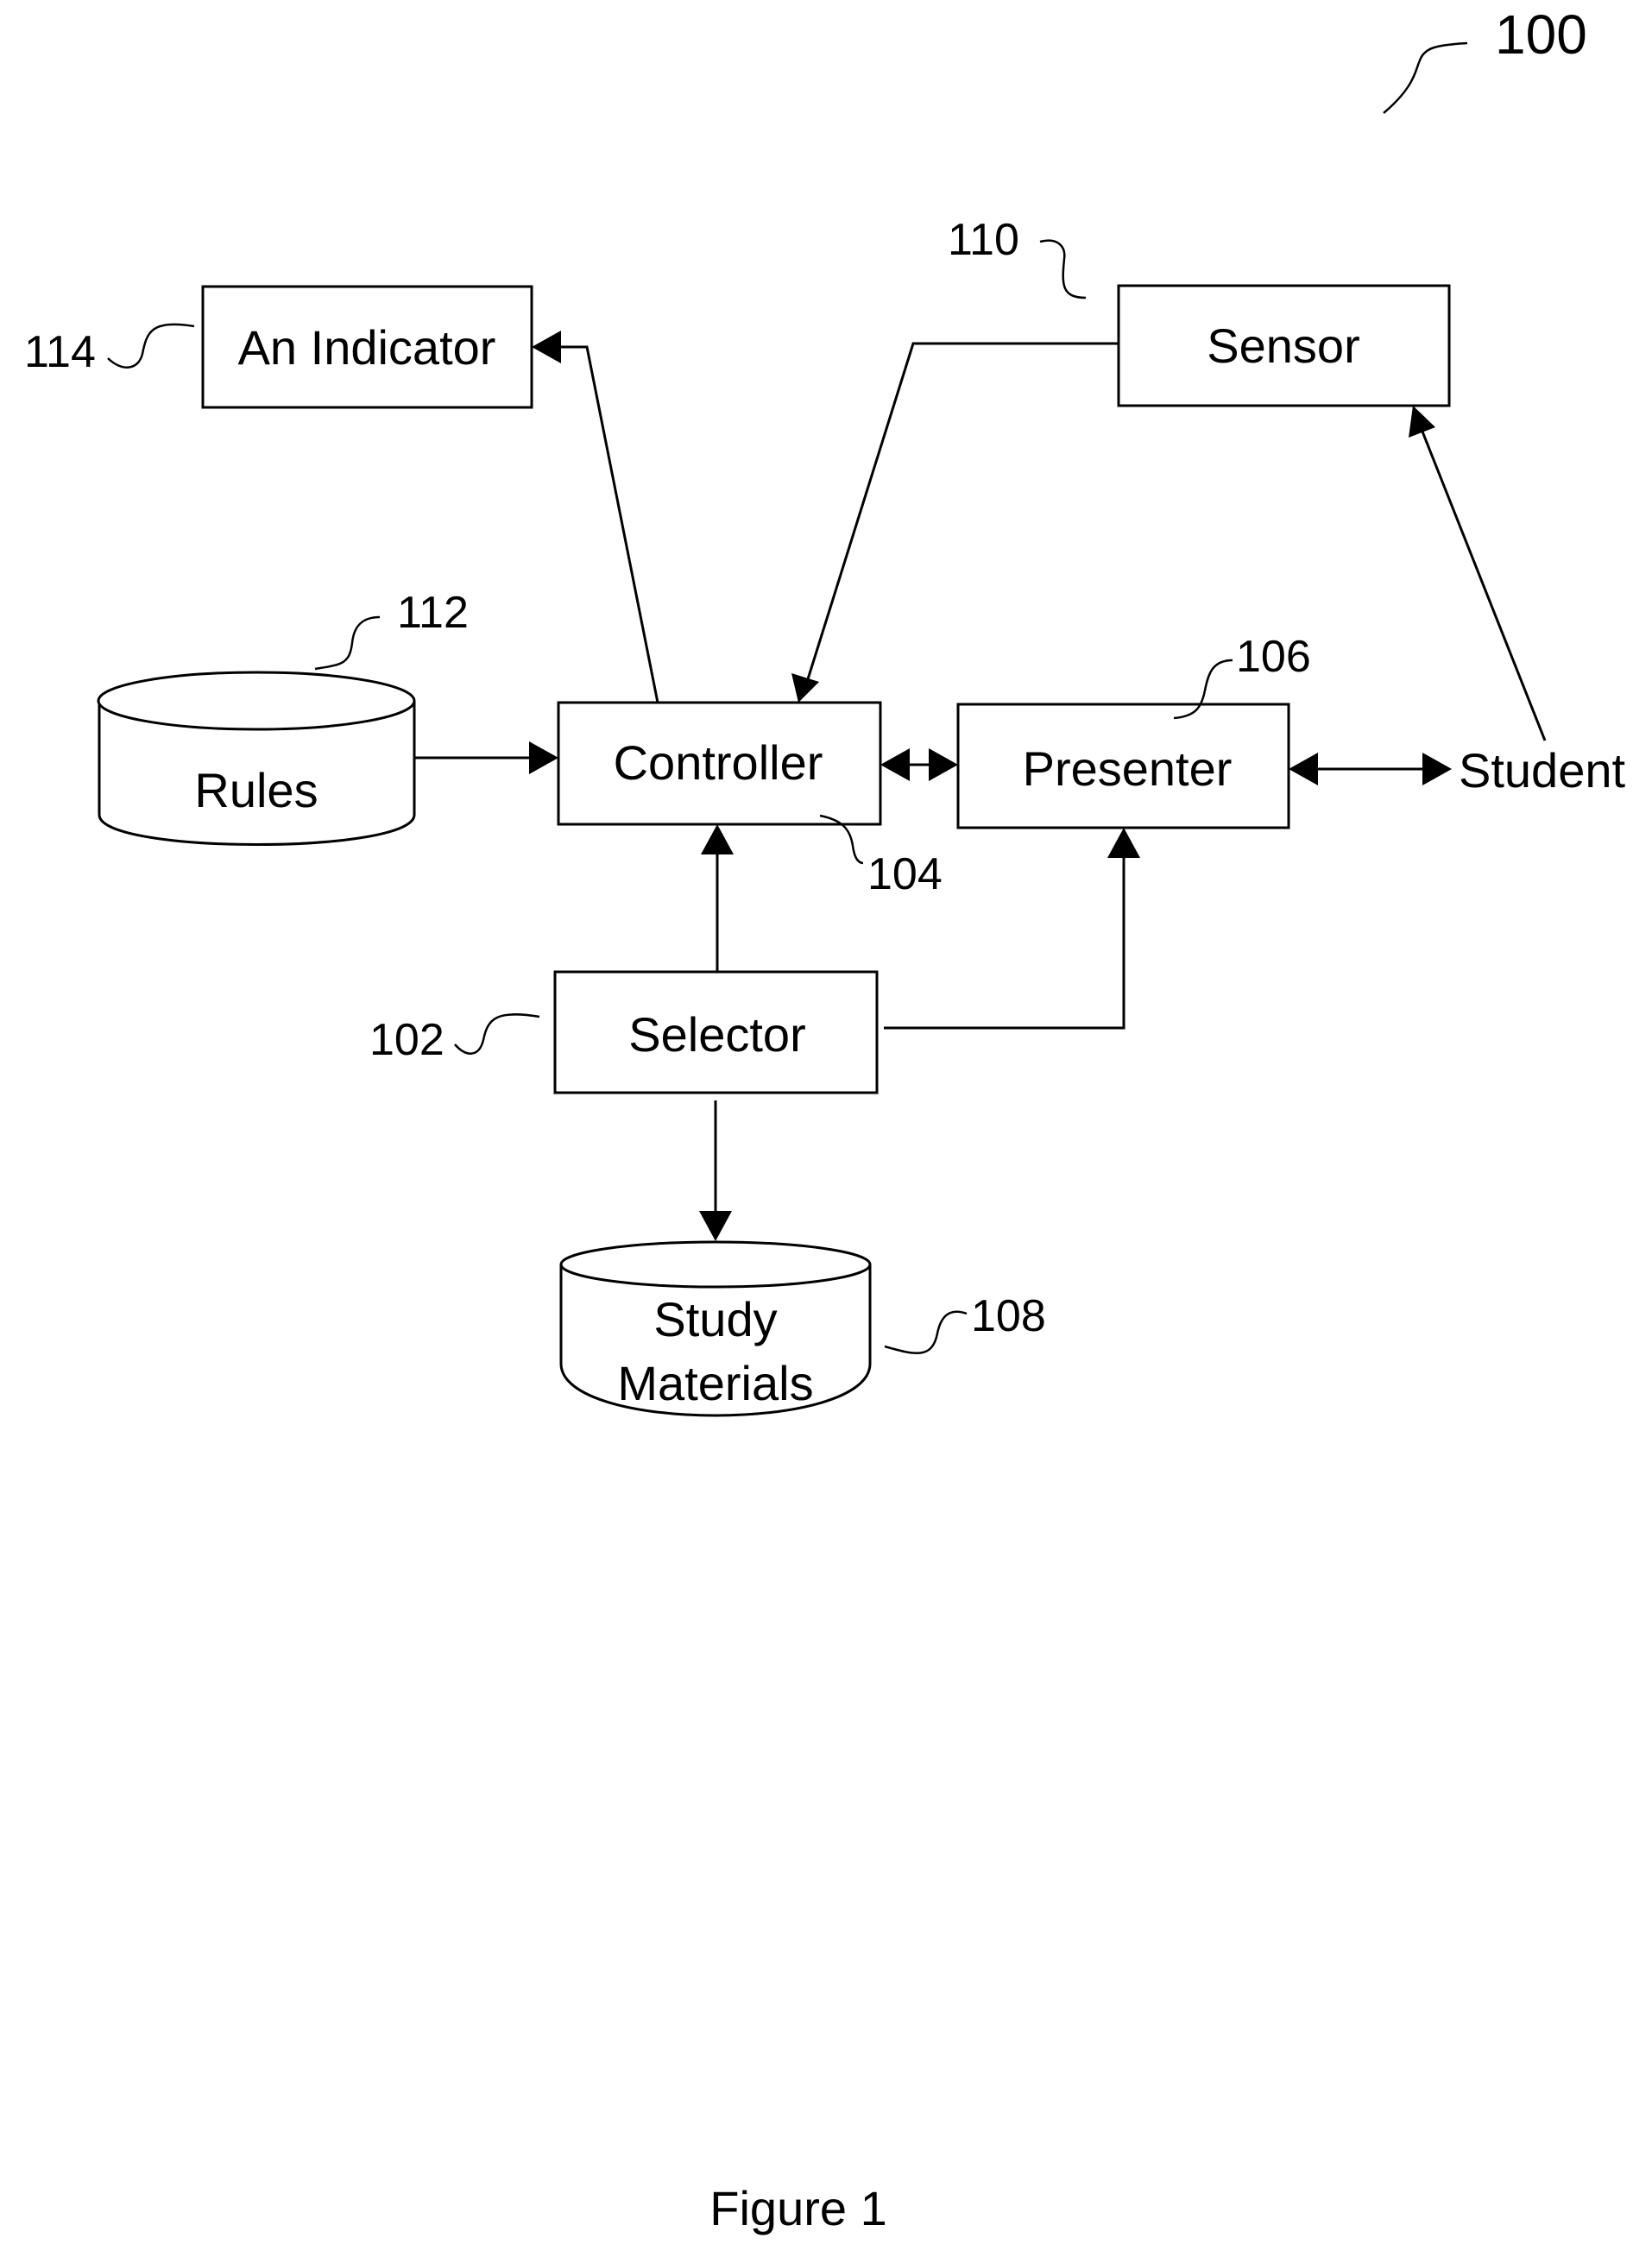 The height and width of the screenshot is (2257, 1652). Describe the element at coordinates (1478, 574) in the screenshot. I see `edge-student-to-sensor` at that location.